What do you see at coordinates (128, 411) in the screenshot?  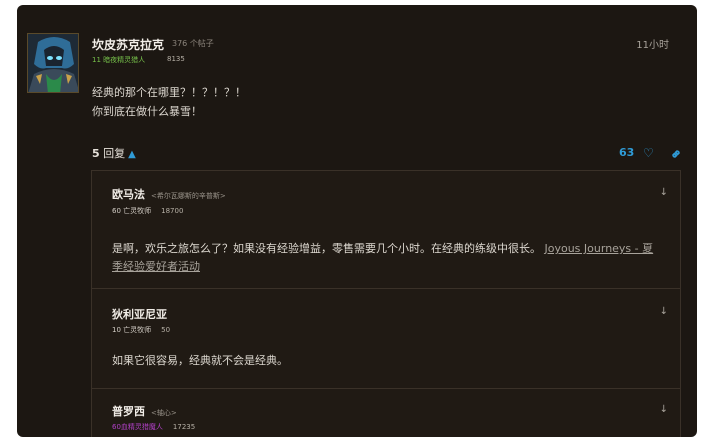 I see `reply-author-name: 普罗西` at bounding box center [128, 411].